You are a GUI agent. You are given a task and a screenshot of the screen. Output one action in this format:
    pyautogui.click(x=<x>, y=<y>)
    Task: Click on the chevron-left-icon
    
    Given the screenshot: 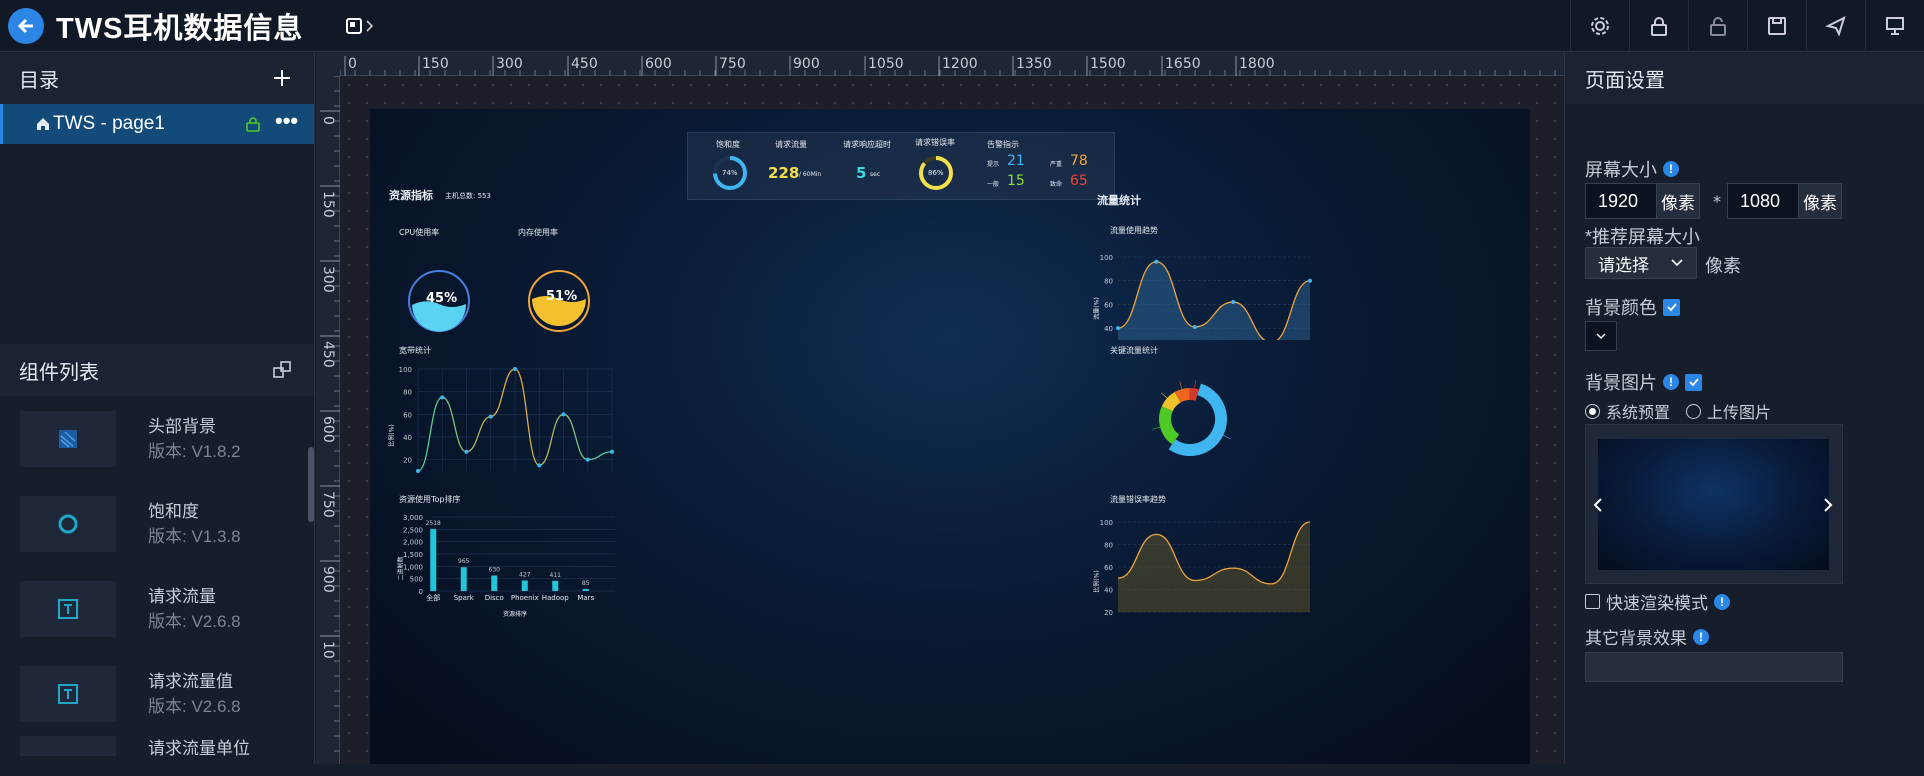 What is the action you would take?
    pyautogui.click(x=1598, y=505)
    